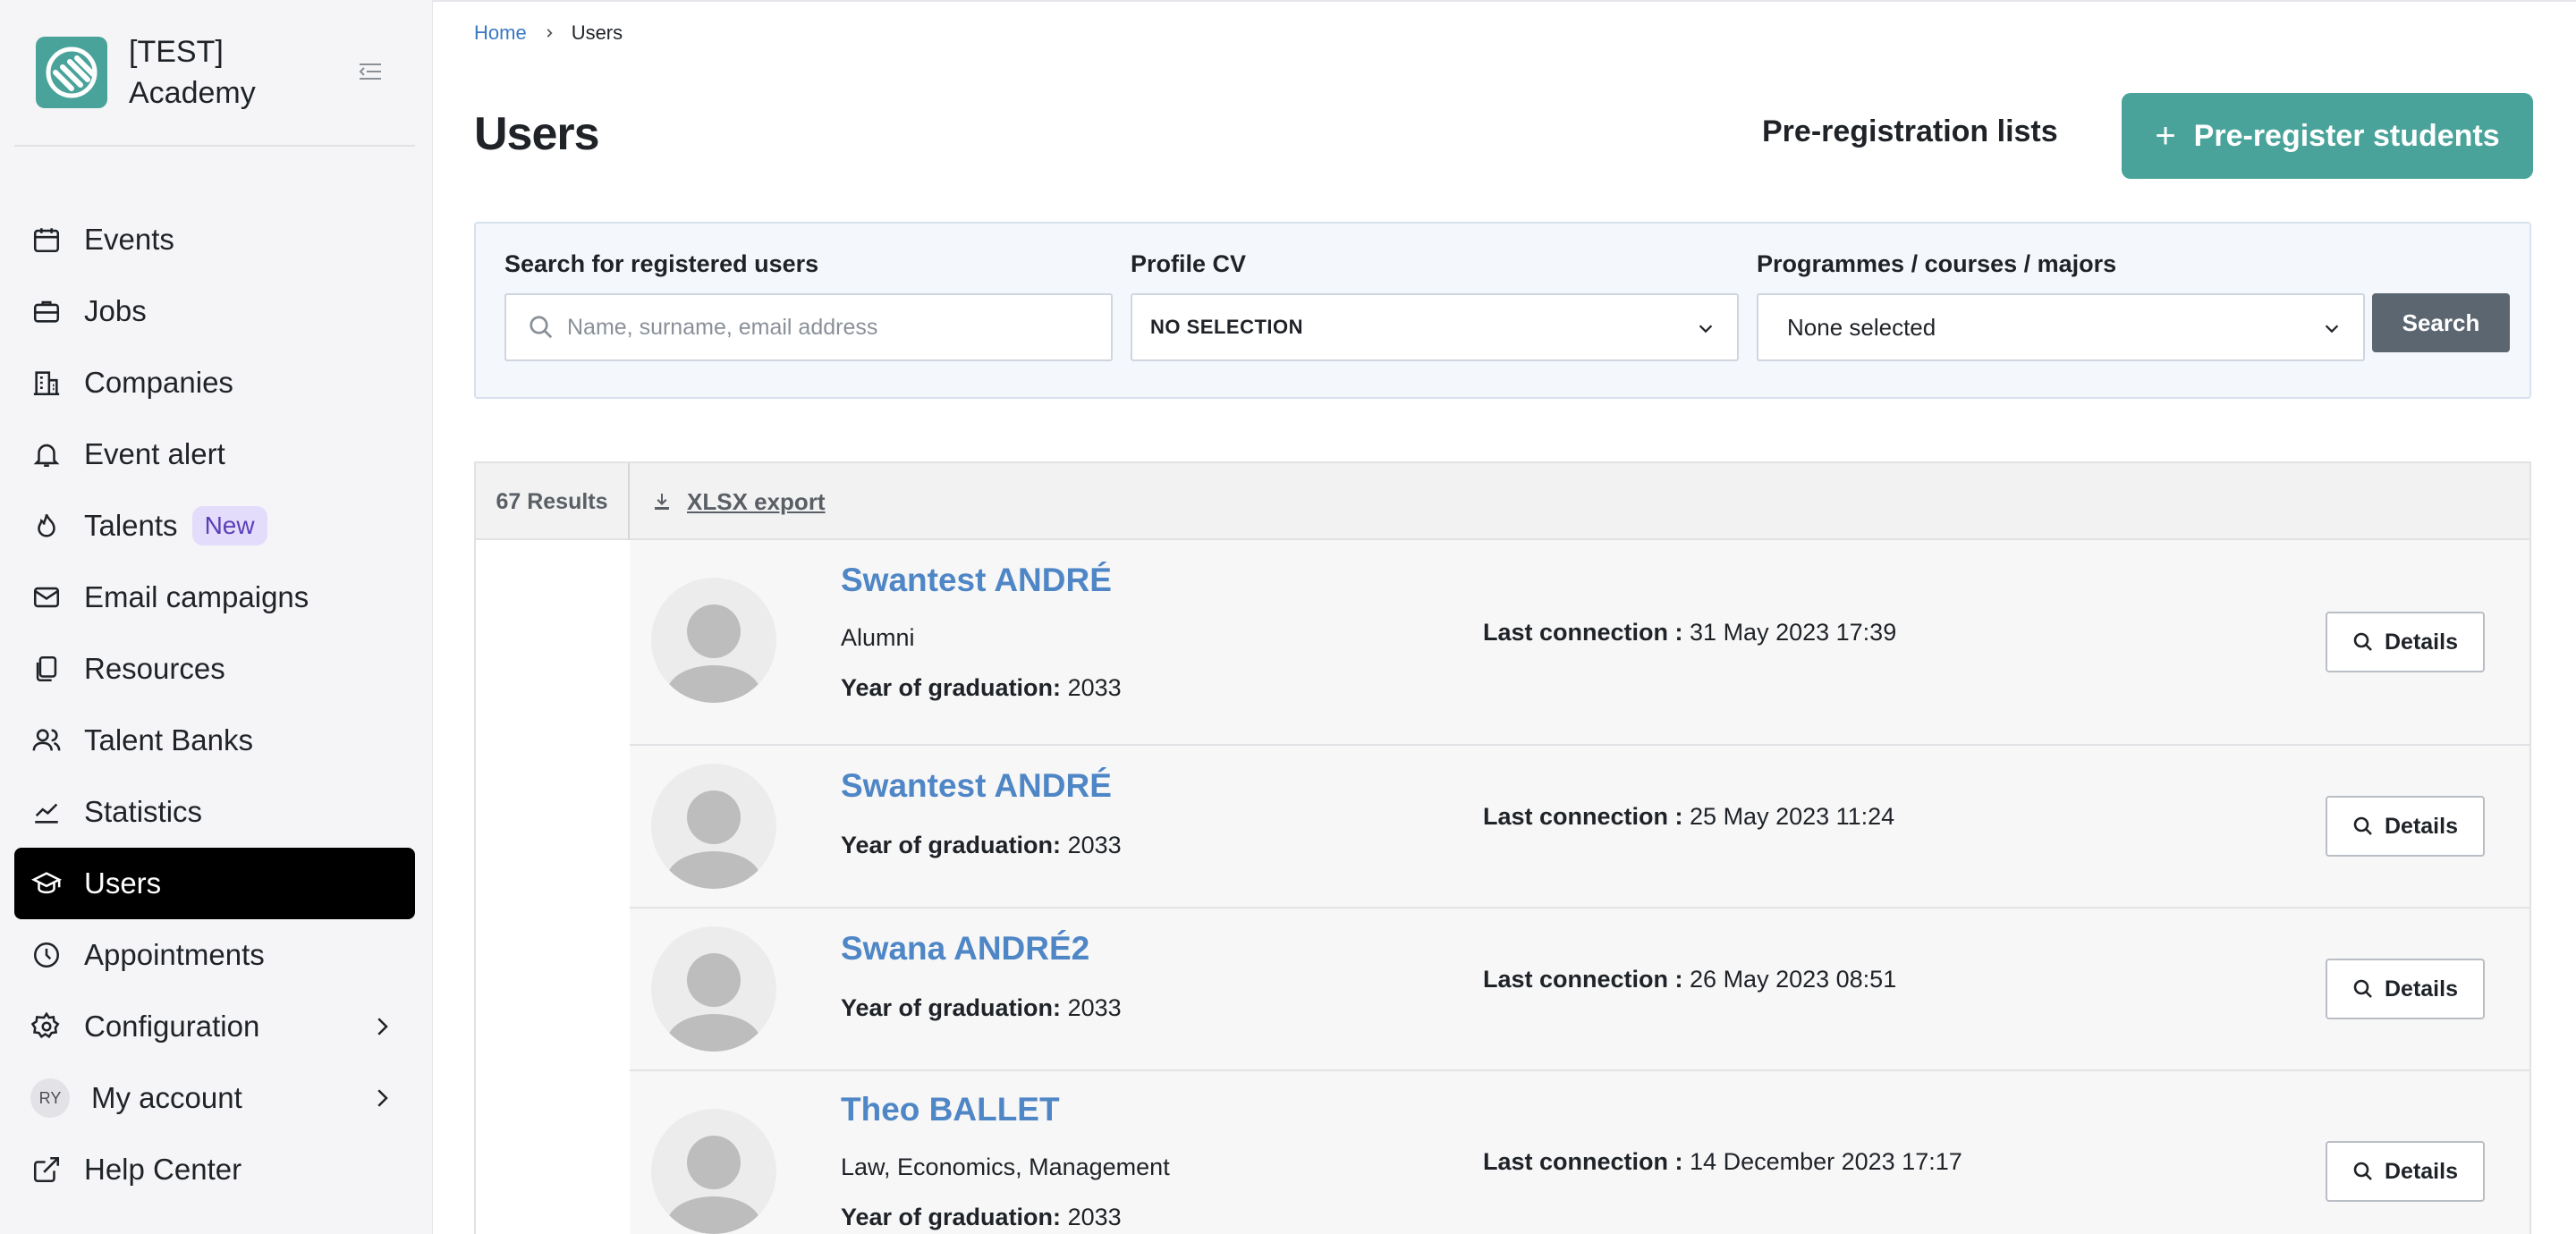 Image resolution: width=2576 pixels, height=1234 pixels. I want to click on brand-name: [TEST] Academy, so click(192, 72).